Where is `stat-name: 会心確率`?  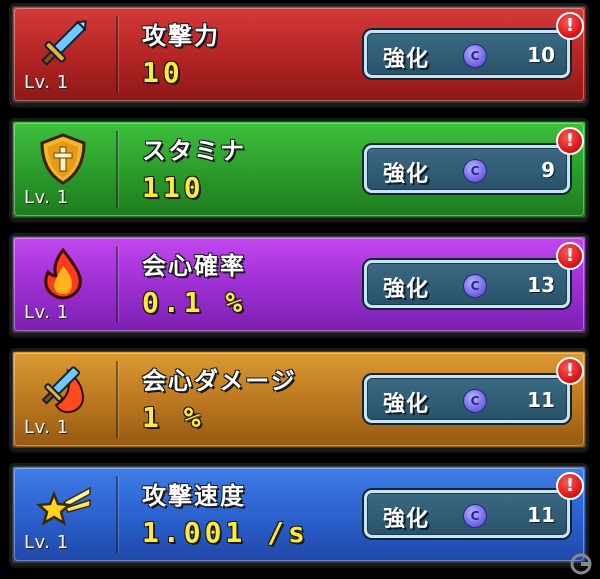 stat-name: 会心確率 is located at coordinates (194, 266).